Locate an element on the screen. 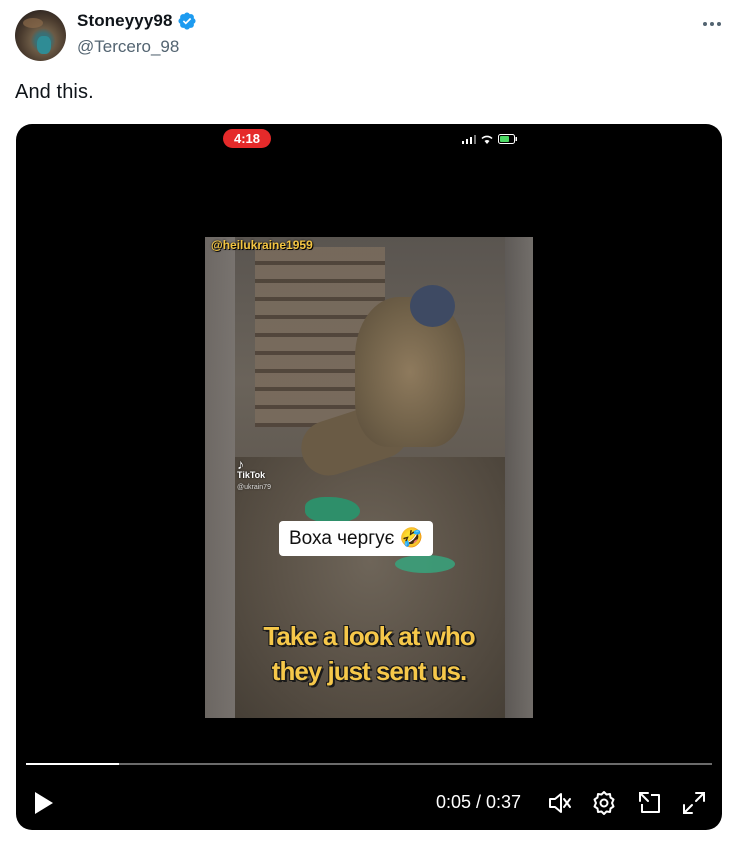  fullscreen-icon is located at coordinates (694, 803).